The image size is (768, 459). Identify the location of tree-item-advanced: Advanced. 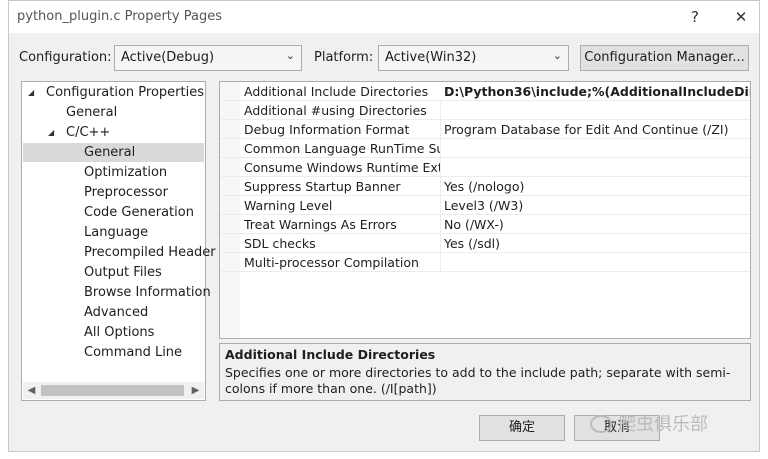
(116, 312).